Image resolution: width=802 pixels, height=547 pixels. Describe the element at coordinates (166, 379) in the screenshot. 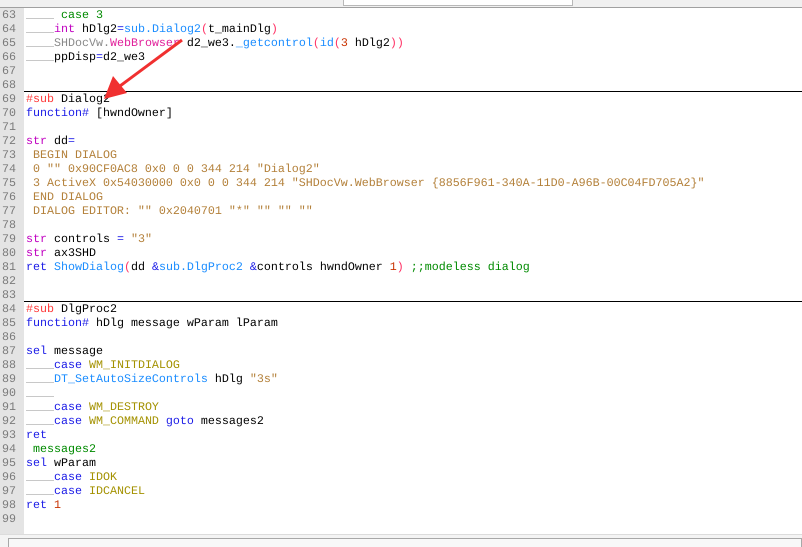

I see `code-line: DT_SetAutoSizeControls hDlg "3s"` at that location.